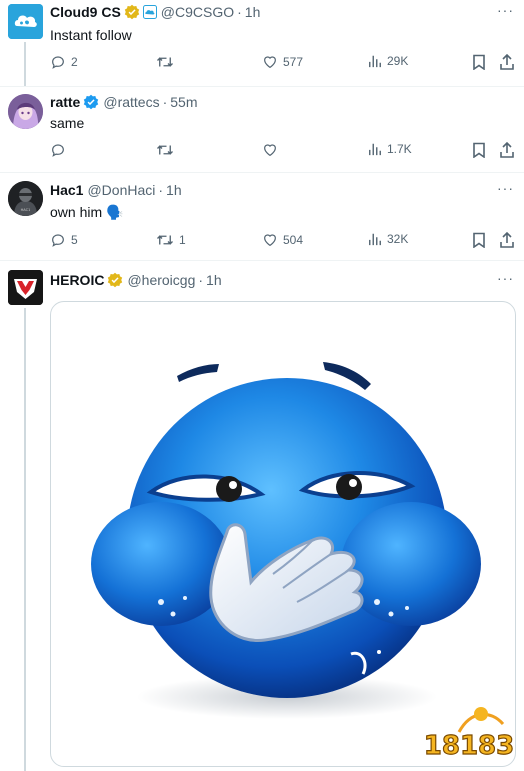 This screenshot has height=771, width=524. I want to click on affiliate-badge-icon, so click(149, 12).